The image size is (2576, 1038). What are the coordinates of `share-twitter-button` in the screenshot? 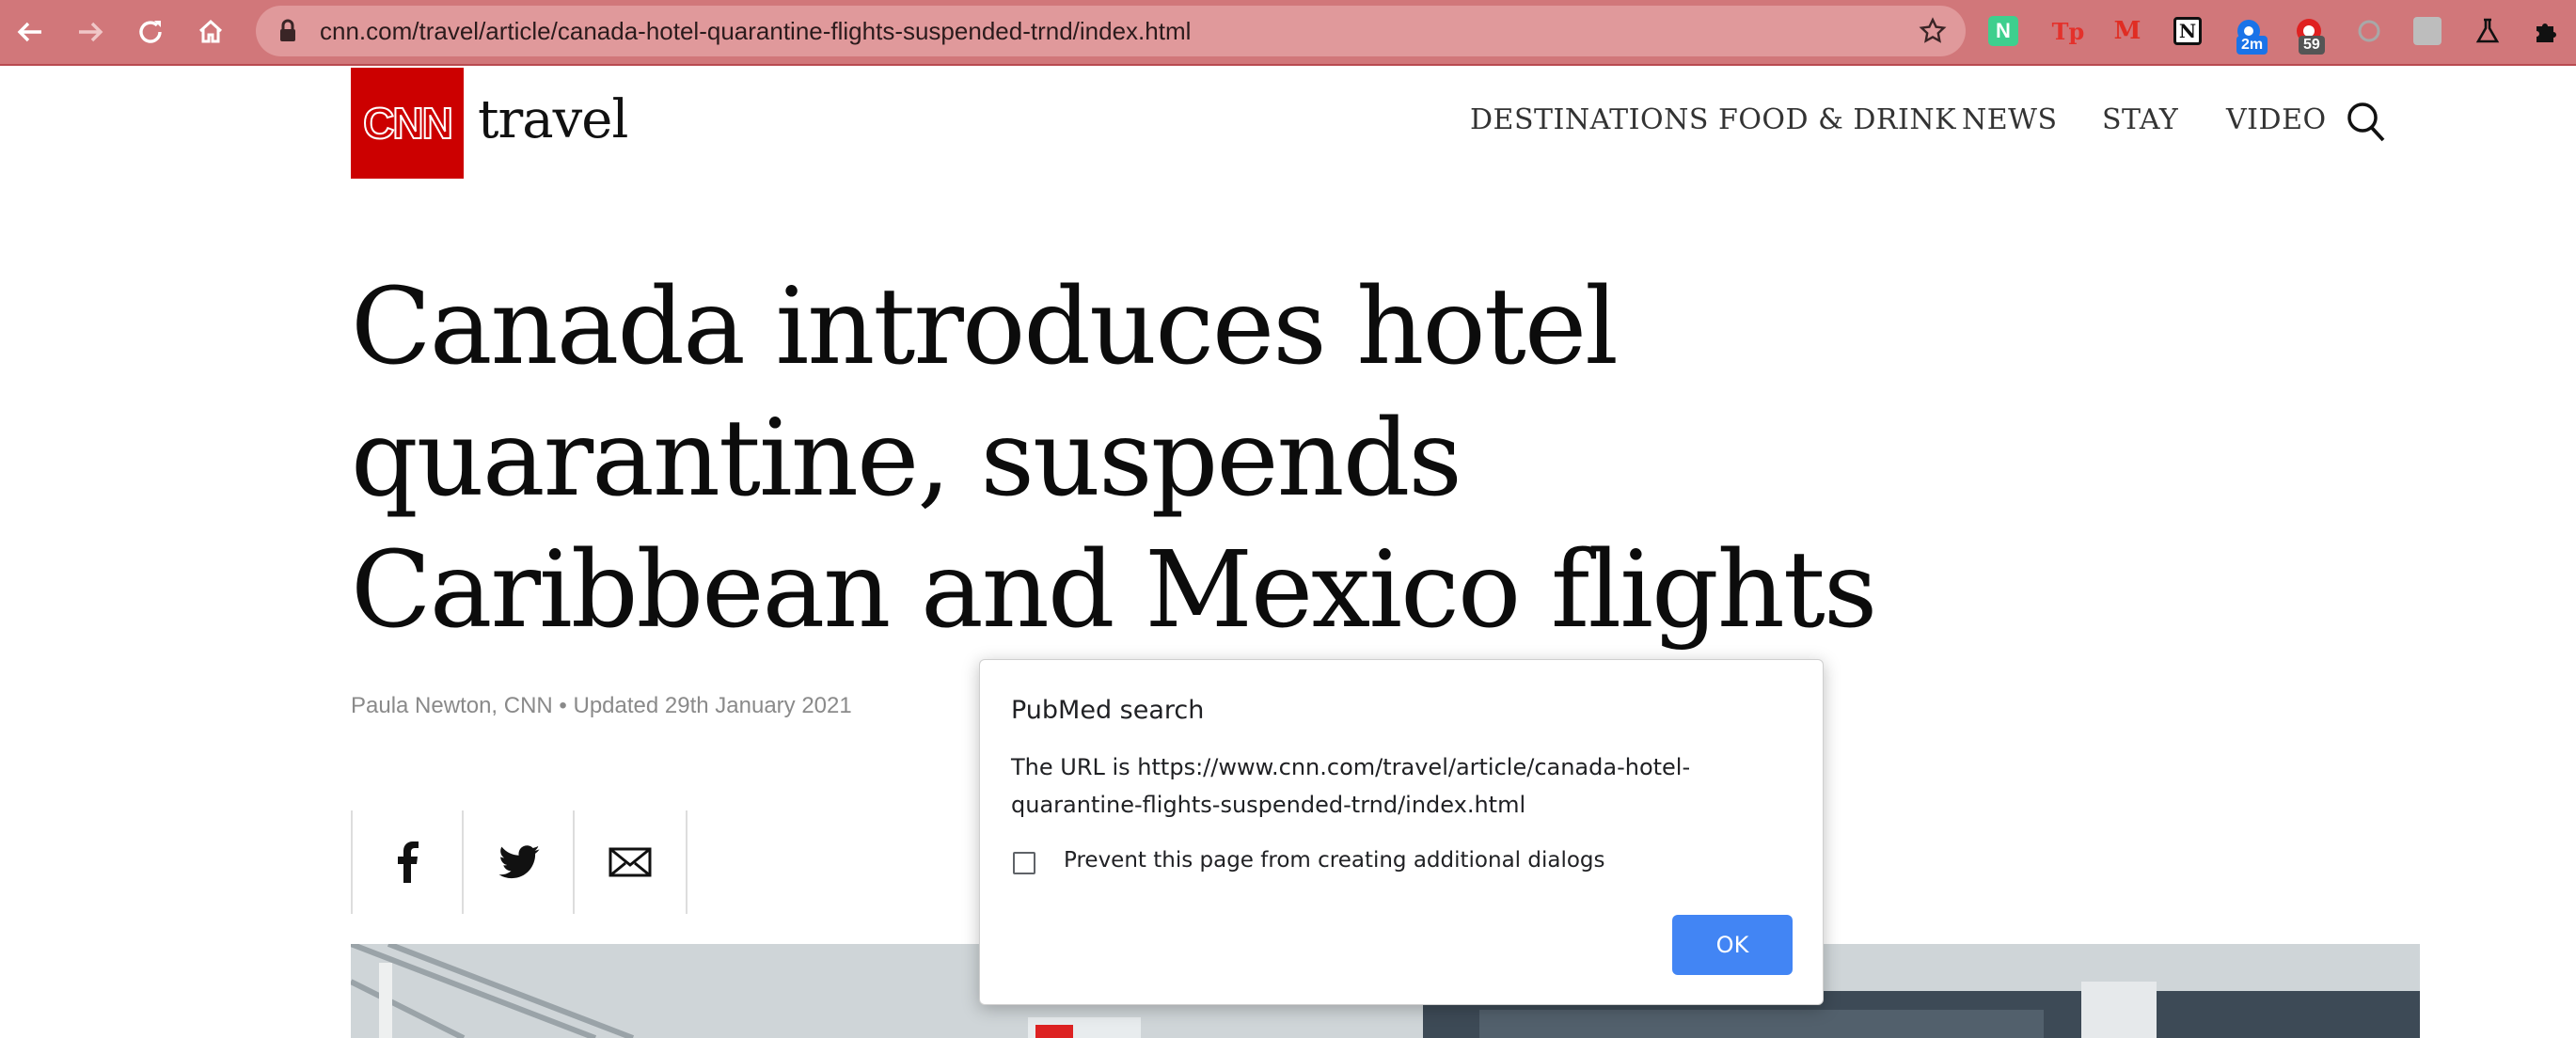 It's located at (518, 862).